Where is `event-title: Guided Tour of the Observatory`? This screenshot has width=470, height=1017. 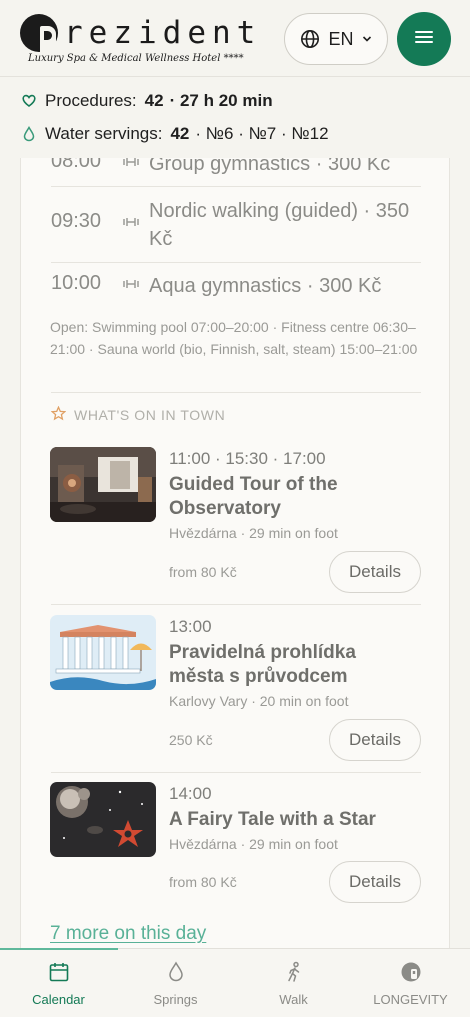
event-title: Guided Tour of the Observatory is located at coordinates (253, 496).